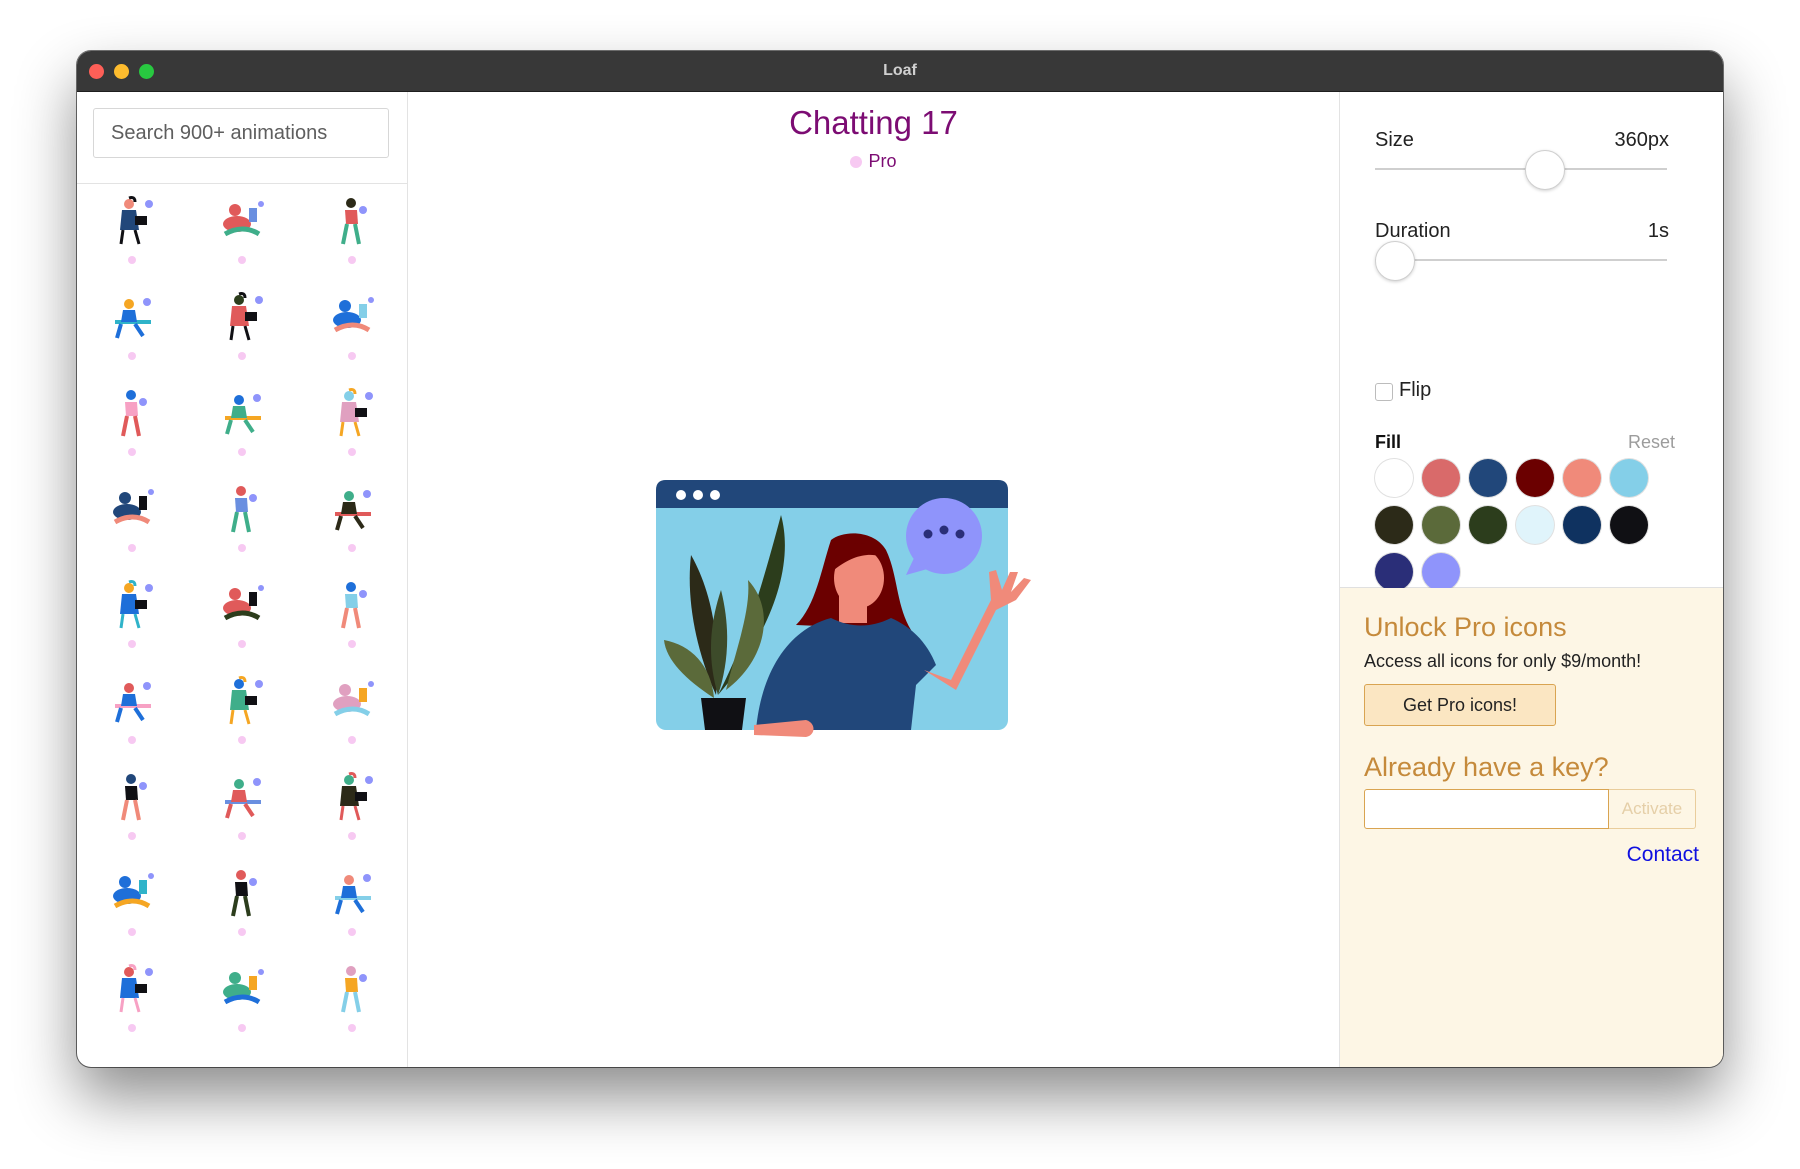 The height and width of the screenshot is (1169, 1800). Describe the element at coordinates (1486, 767) in the screenshot. I see `key-title: Already have a key?` at that location.